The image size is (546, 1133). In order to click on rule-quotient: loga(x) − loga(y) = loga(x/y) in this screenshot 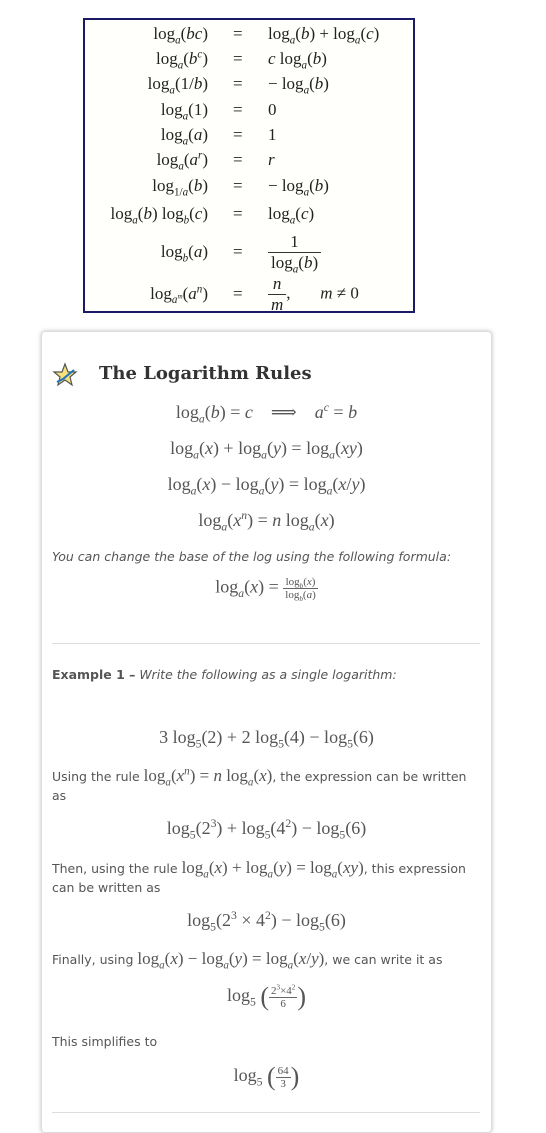, I will do `click(266, 486)`.